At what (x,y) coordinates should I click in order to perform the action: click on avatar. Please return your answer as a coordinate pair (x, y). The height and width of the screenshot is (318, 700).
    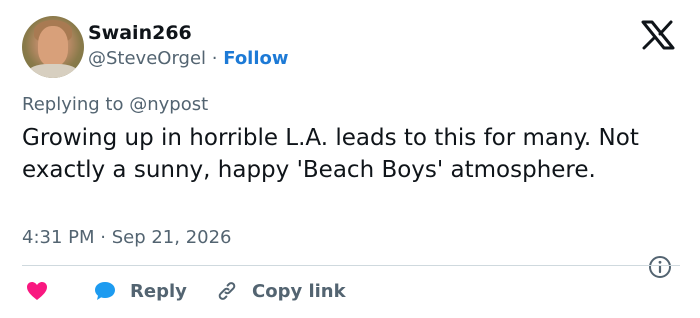
    Looking at the image, I should click on (53, 47).